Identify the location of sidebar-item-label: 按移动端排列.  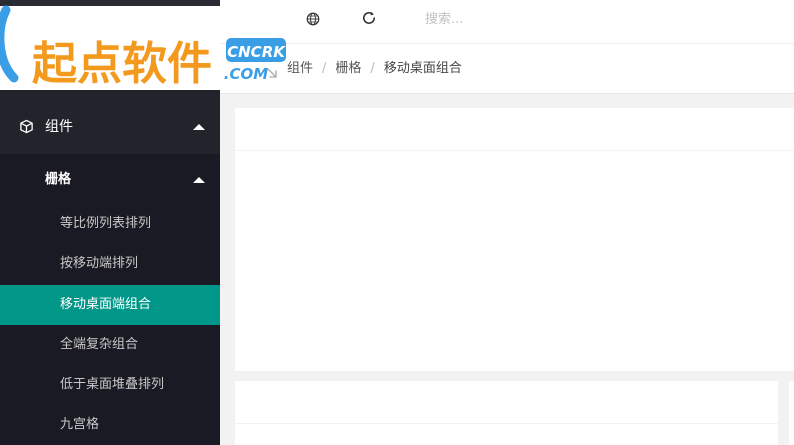
(99, 263).